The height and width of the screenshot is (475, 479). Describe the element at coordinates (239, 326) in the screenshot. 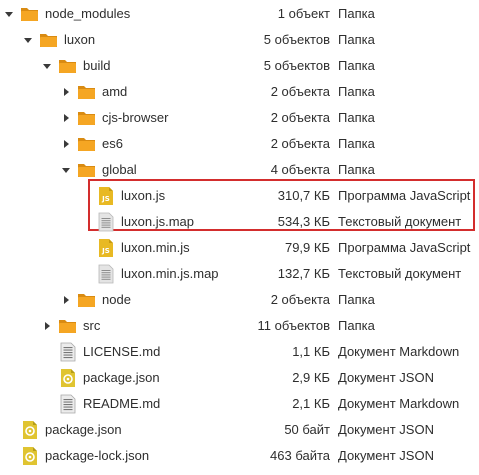

I see `tree-row: src 11 объектов Папка` at that location.